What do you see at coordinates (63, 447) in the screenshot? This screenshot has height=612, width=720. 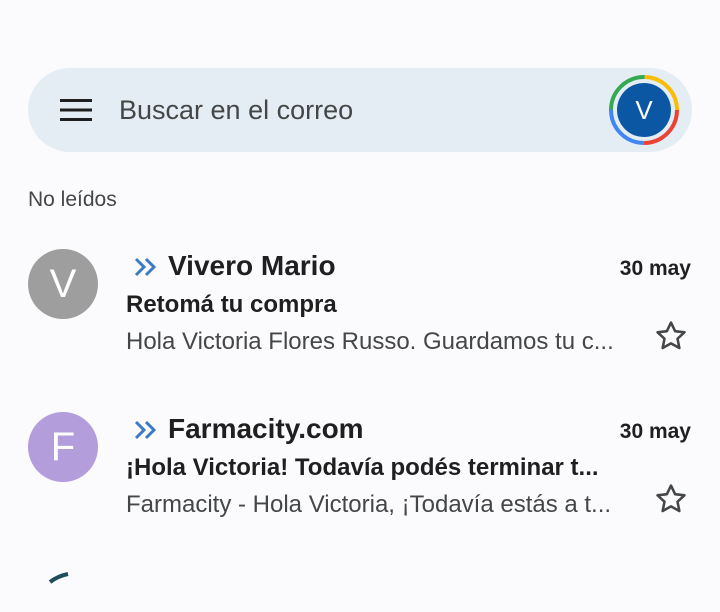 I see `sender-avatar: F` at bounding box center [63, 447].